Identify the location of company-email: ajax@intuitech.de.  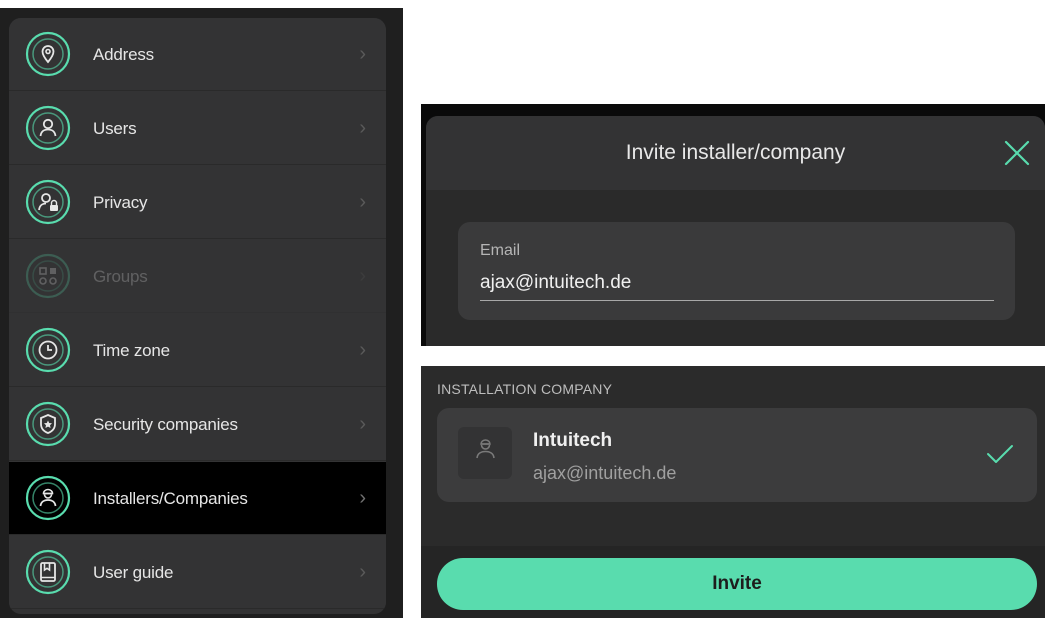
(605, 473).